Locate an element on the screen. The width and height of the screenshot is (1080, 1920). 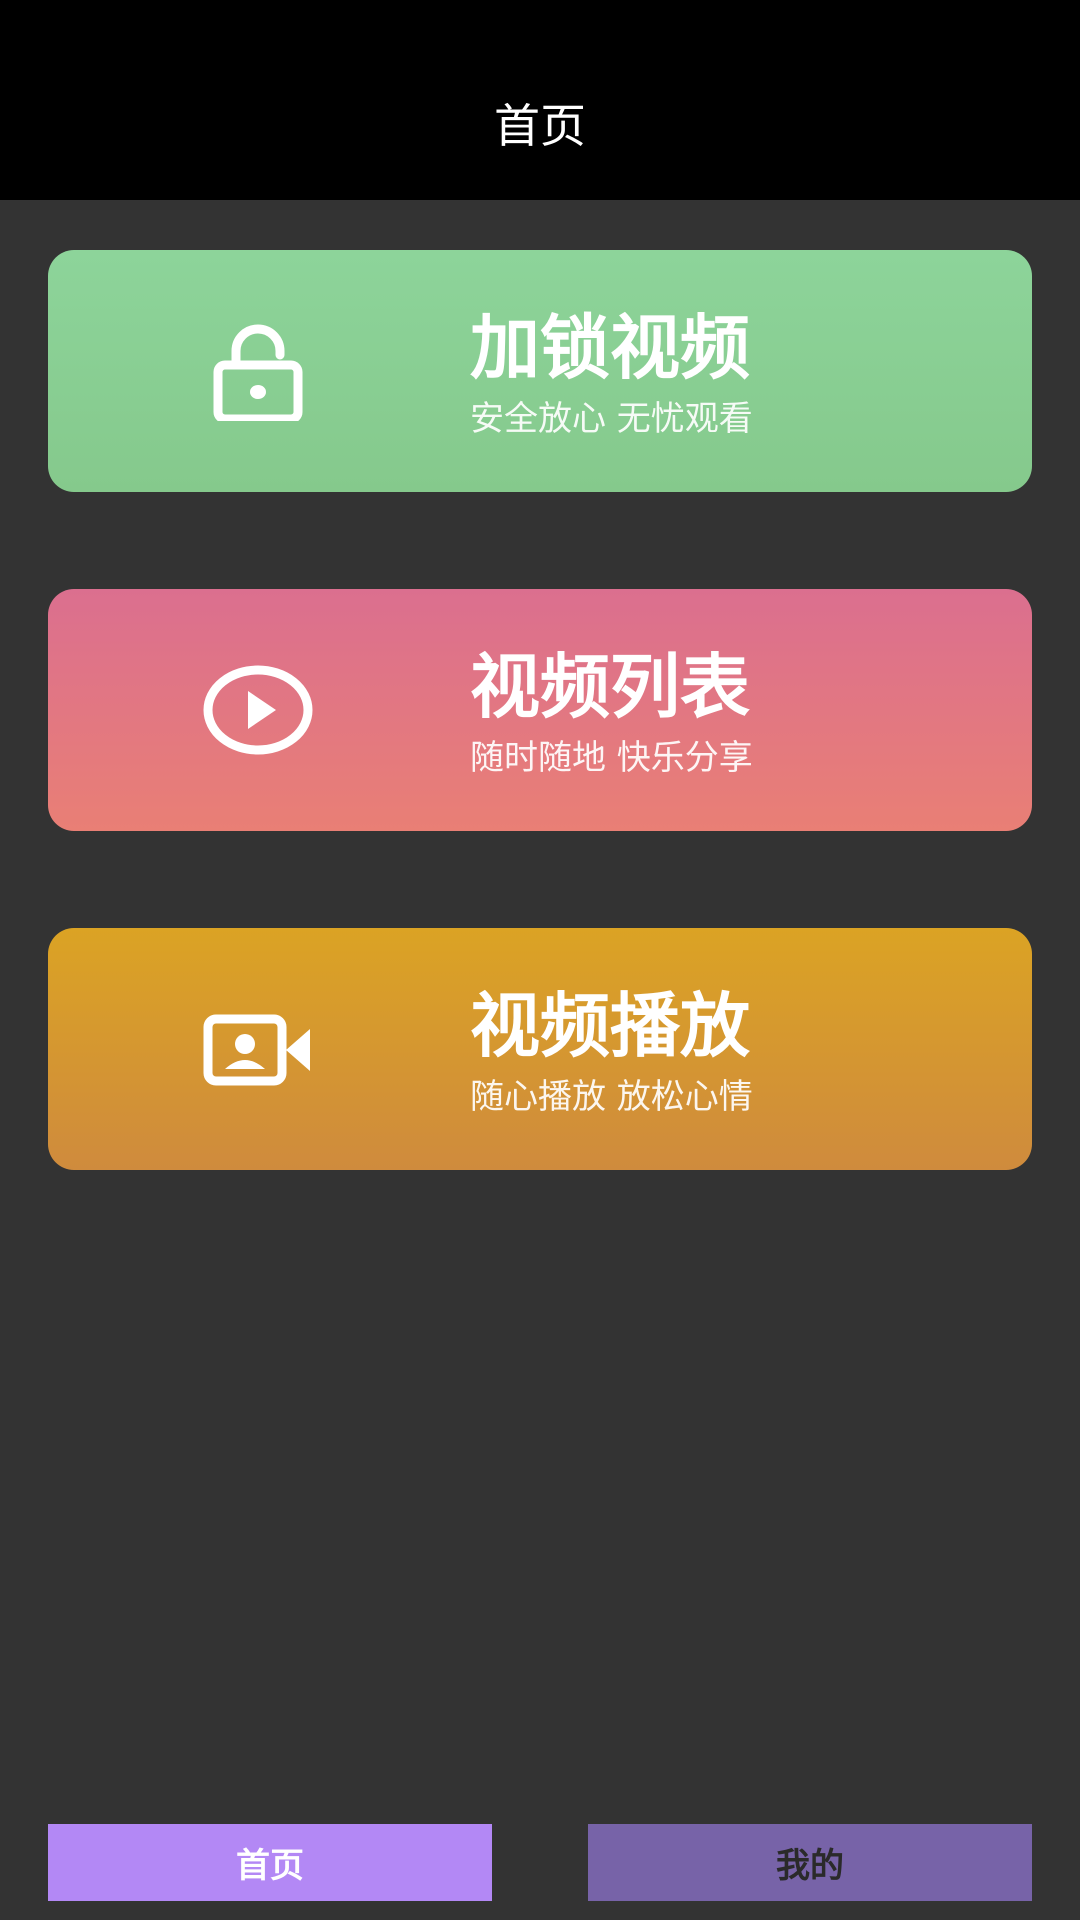
top-app-bar: 首页 is located at coordinates (540, 100).